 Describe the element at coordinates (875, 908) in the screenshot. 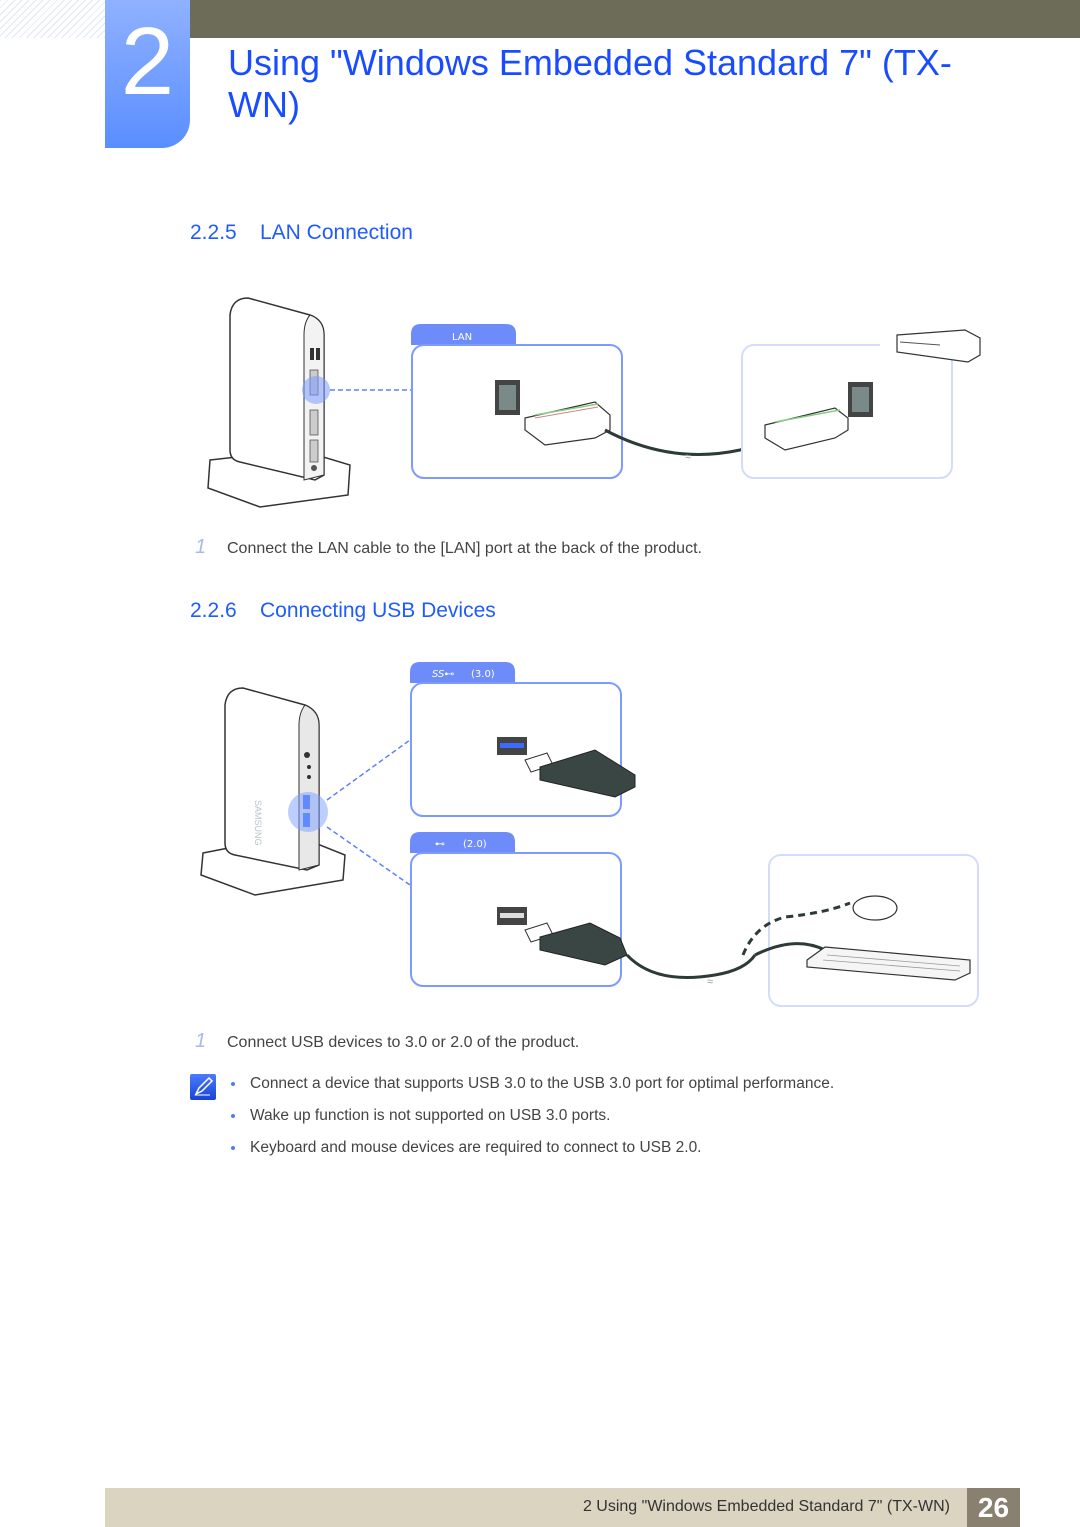

I see `mouse-icon` at that location.